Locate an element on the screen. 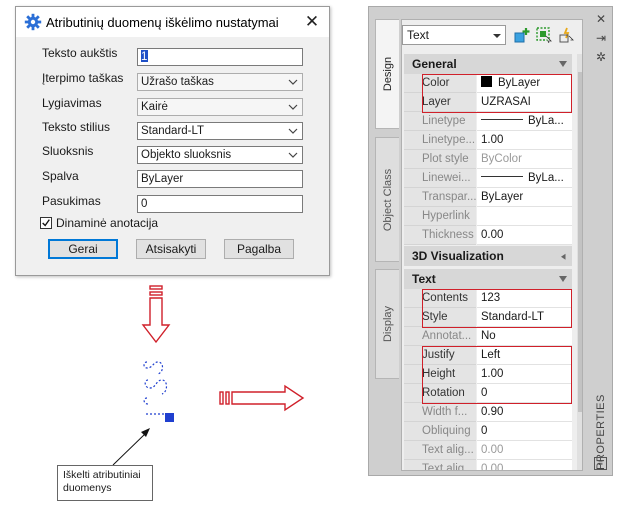  palette-title-strip: ✕ ⇥ ✲ PROPERTIES ≡ is located at coordinates (601, 241).